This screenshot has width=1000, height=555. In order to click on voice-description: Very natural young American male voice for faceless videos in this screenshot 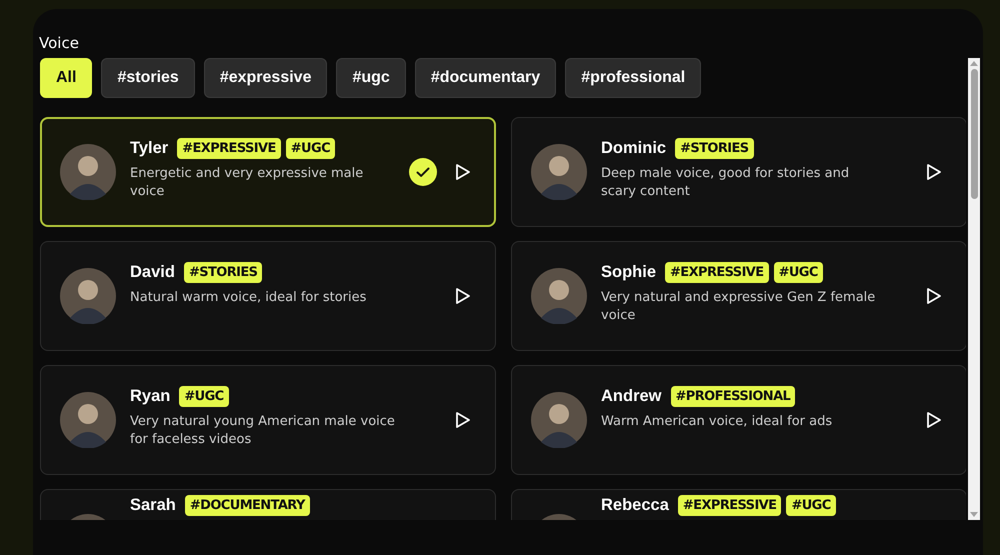, I will do `click(263, 431)`.